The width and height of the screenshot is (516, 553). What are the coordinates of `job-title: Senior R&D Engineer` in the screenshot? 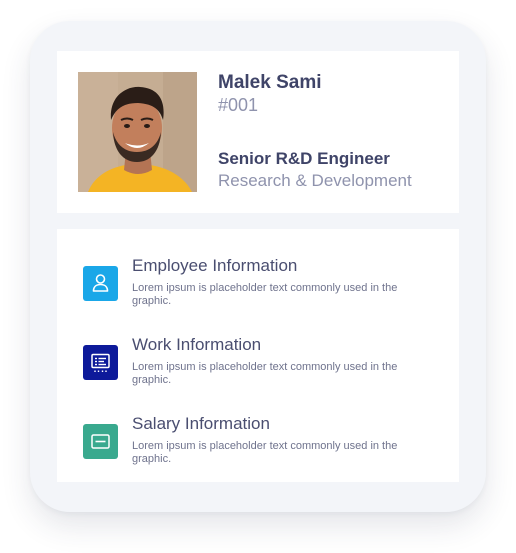 It's located at (304, 158).